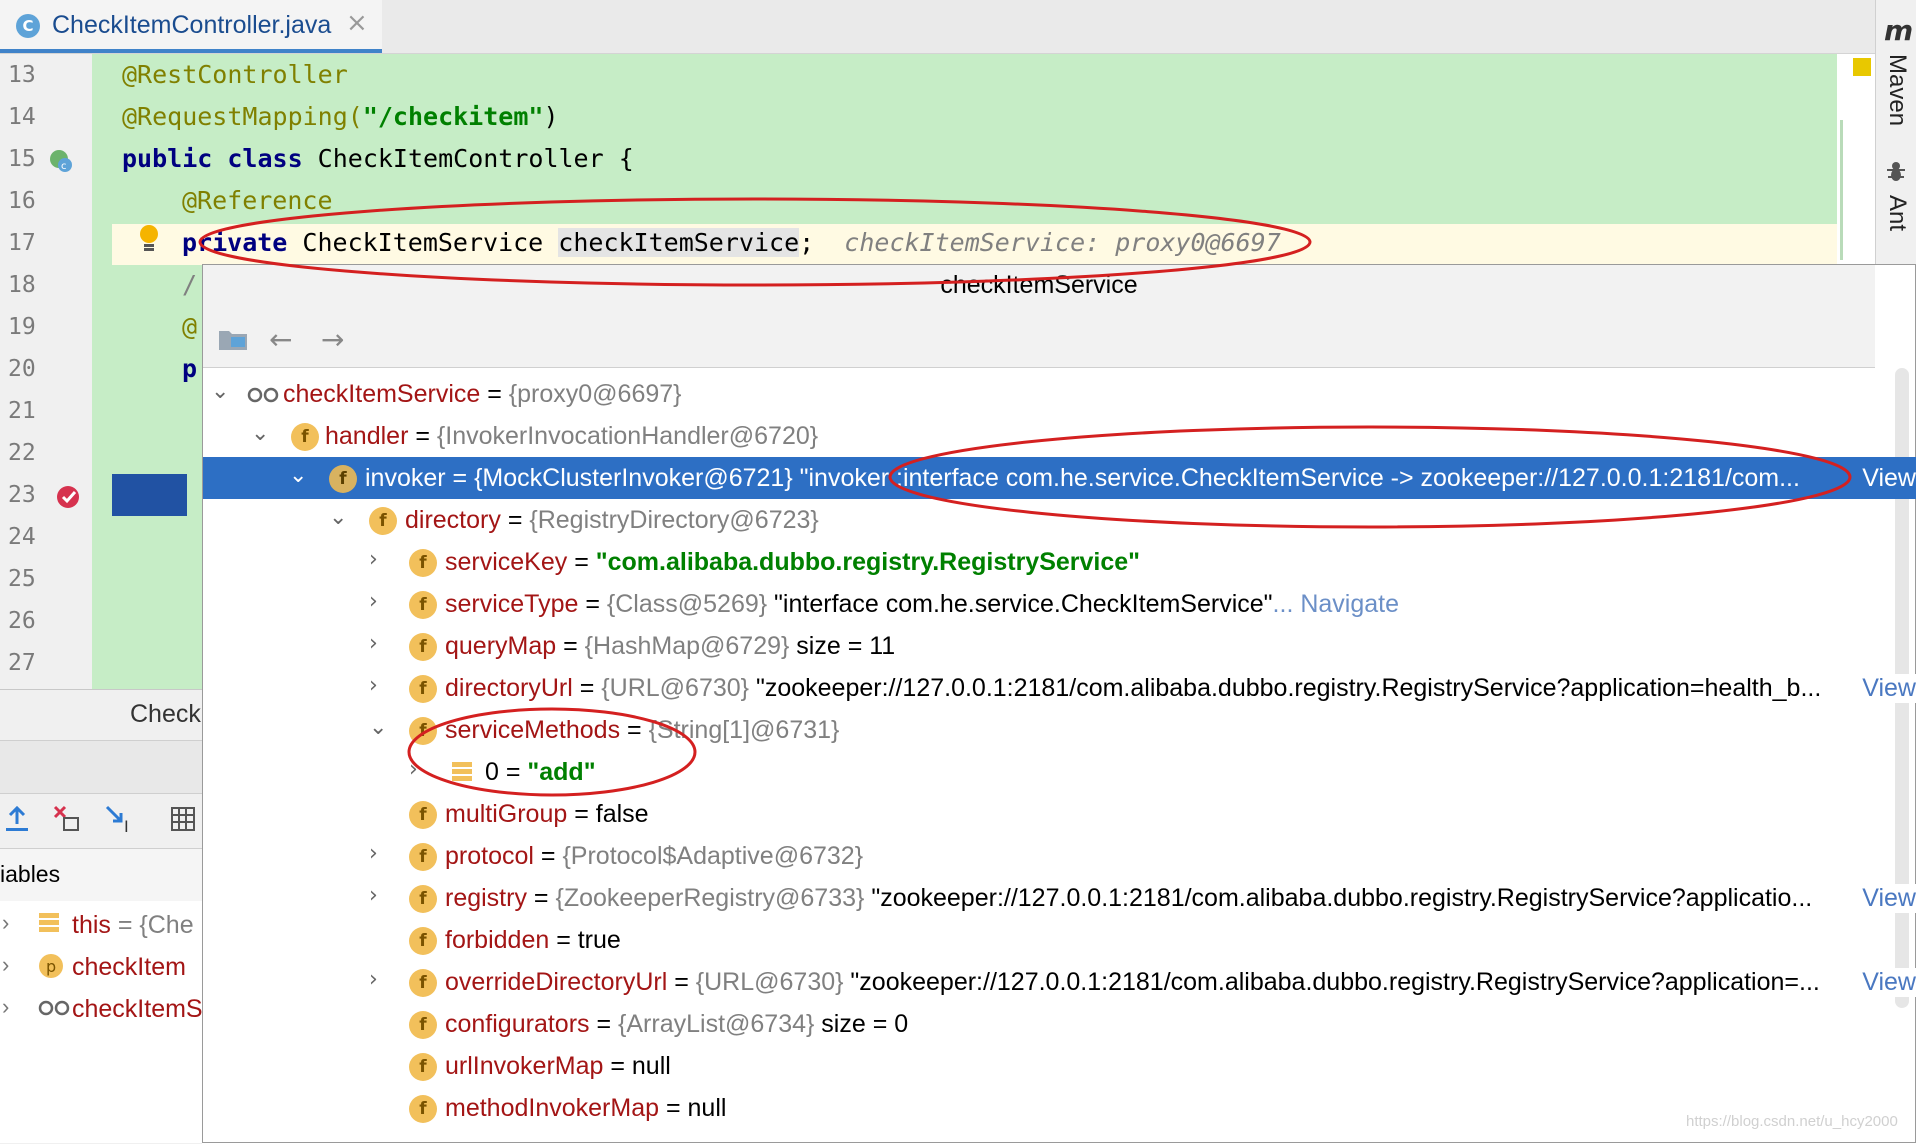 This screenshot has height=1144, width=1916. What do you see at coordinates (506, 814) in the screenshot?
I see `field-name: multiGroup` at bounding box center [506, 814].